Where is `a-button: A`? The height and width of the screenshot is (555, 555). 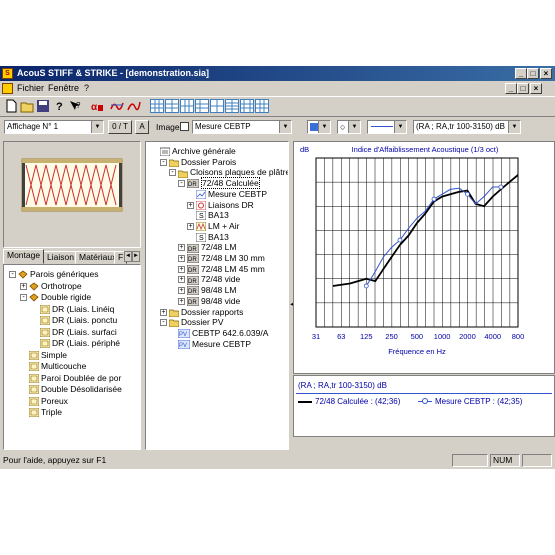 a-button: A is located at coordinates (142, 127).